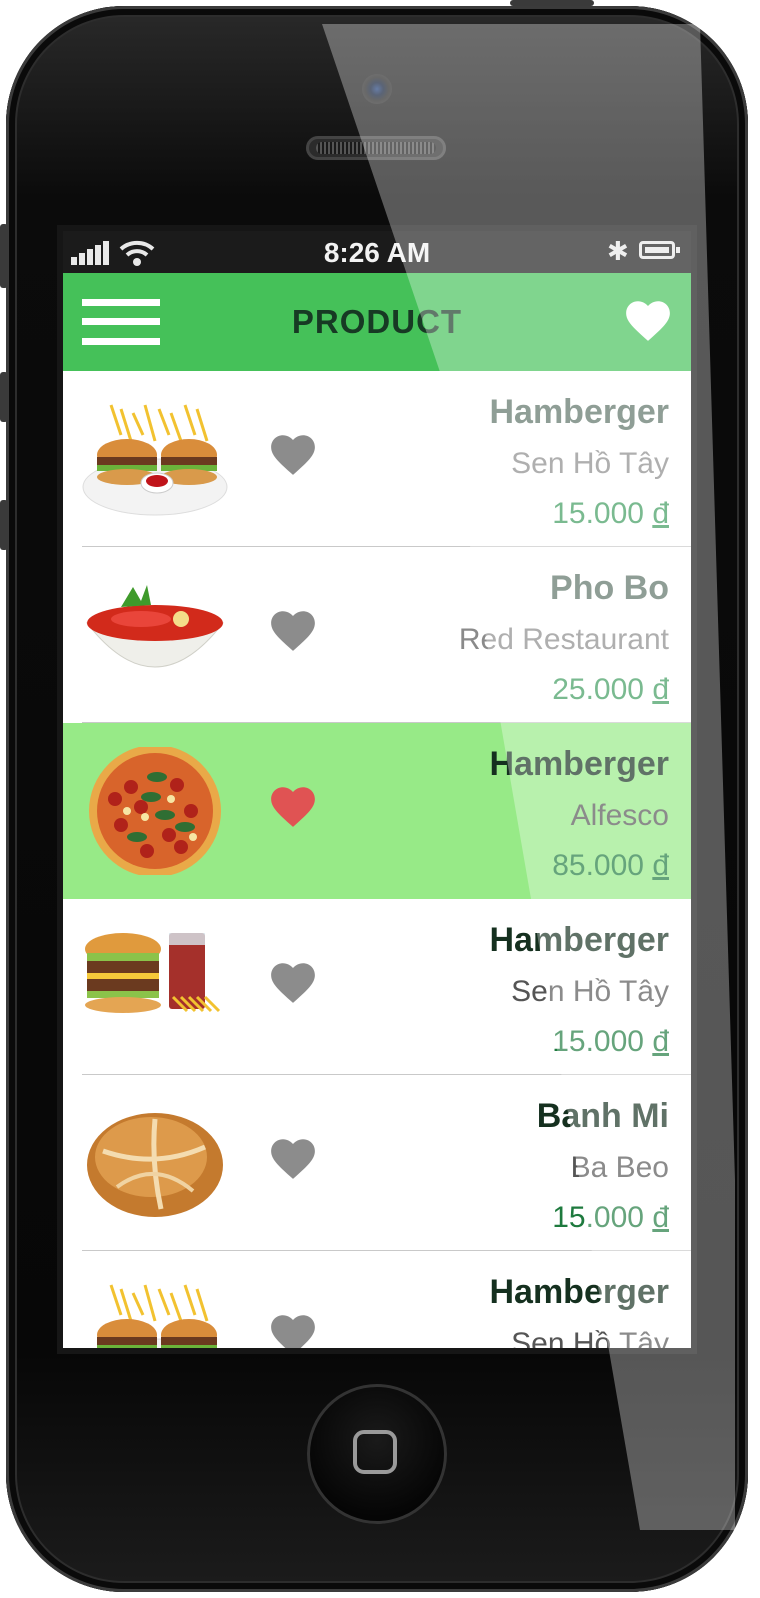  Describe the element at coordinates (619, 815) in the screenshot. I see `restaurant-name: Alfesco` at that location.